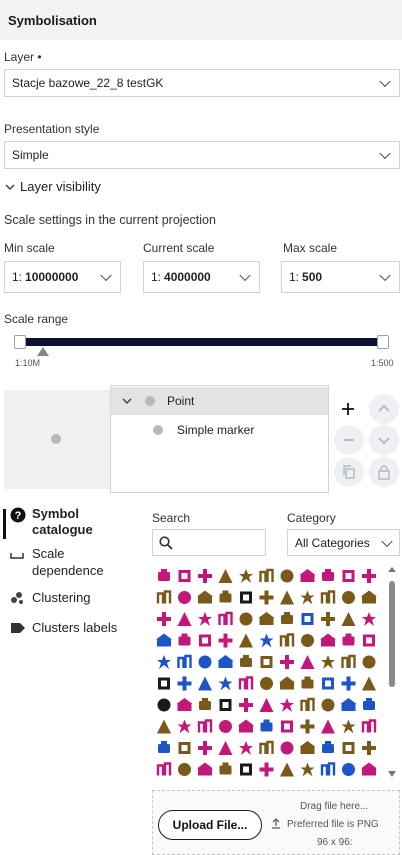 Image resolution: width=402 pixels, height=855 pixels. I want to click on search-input, so click(209, 542).